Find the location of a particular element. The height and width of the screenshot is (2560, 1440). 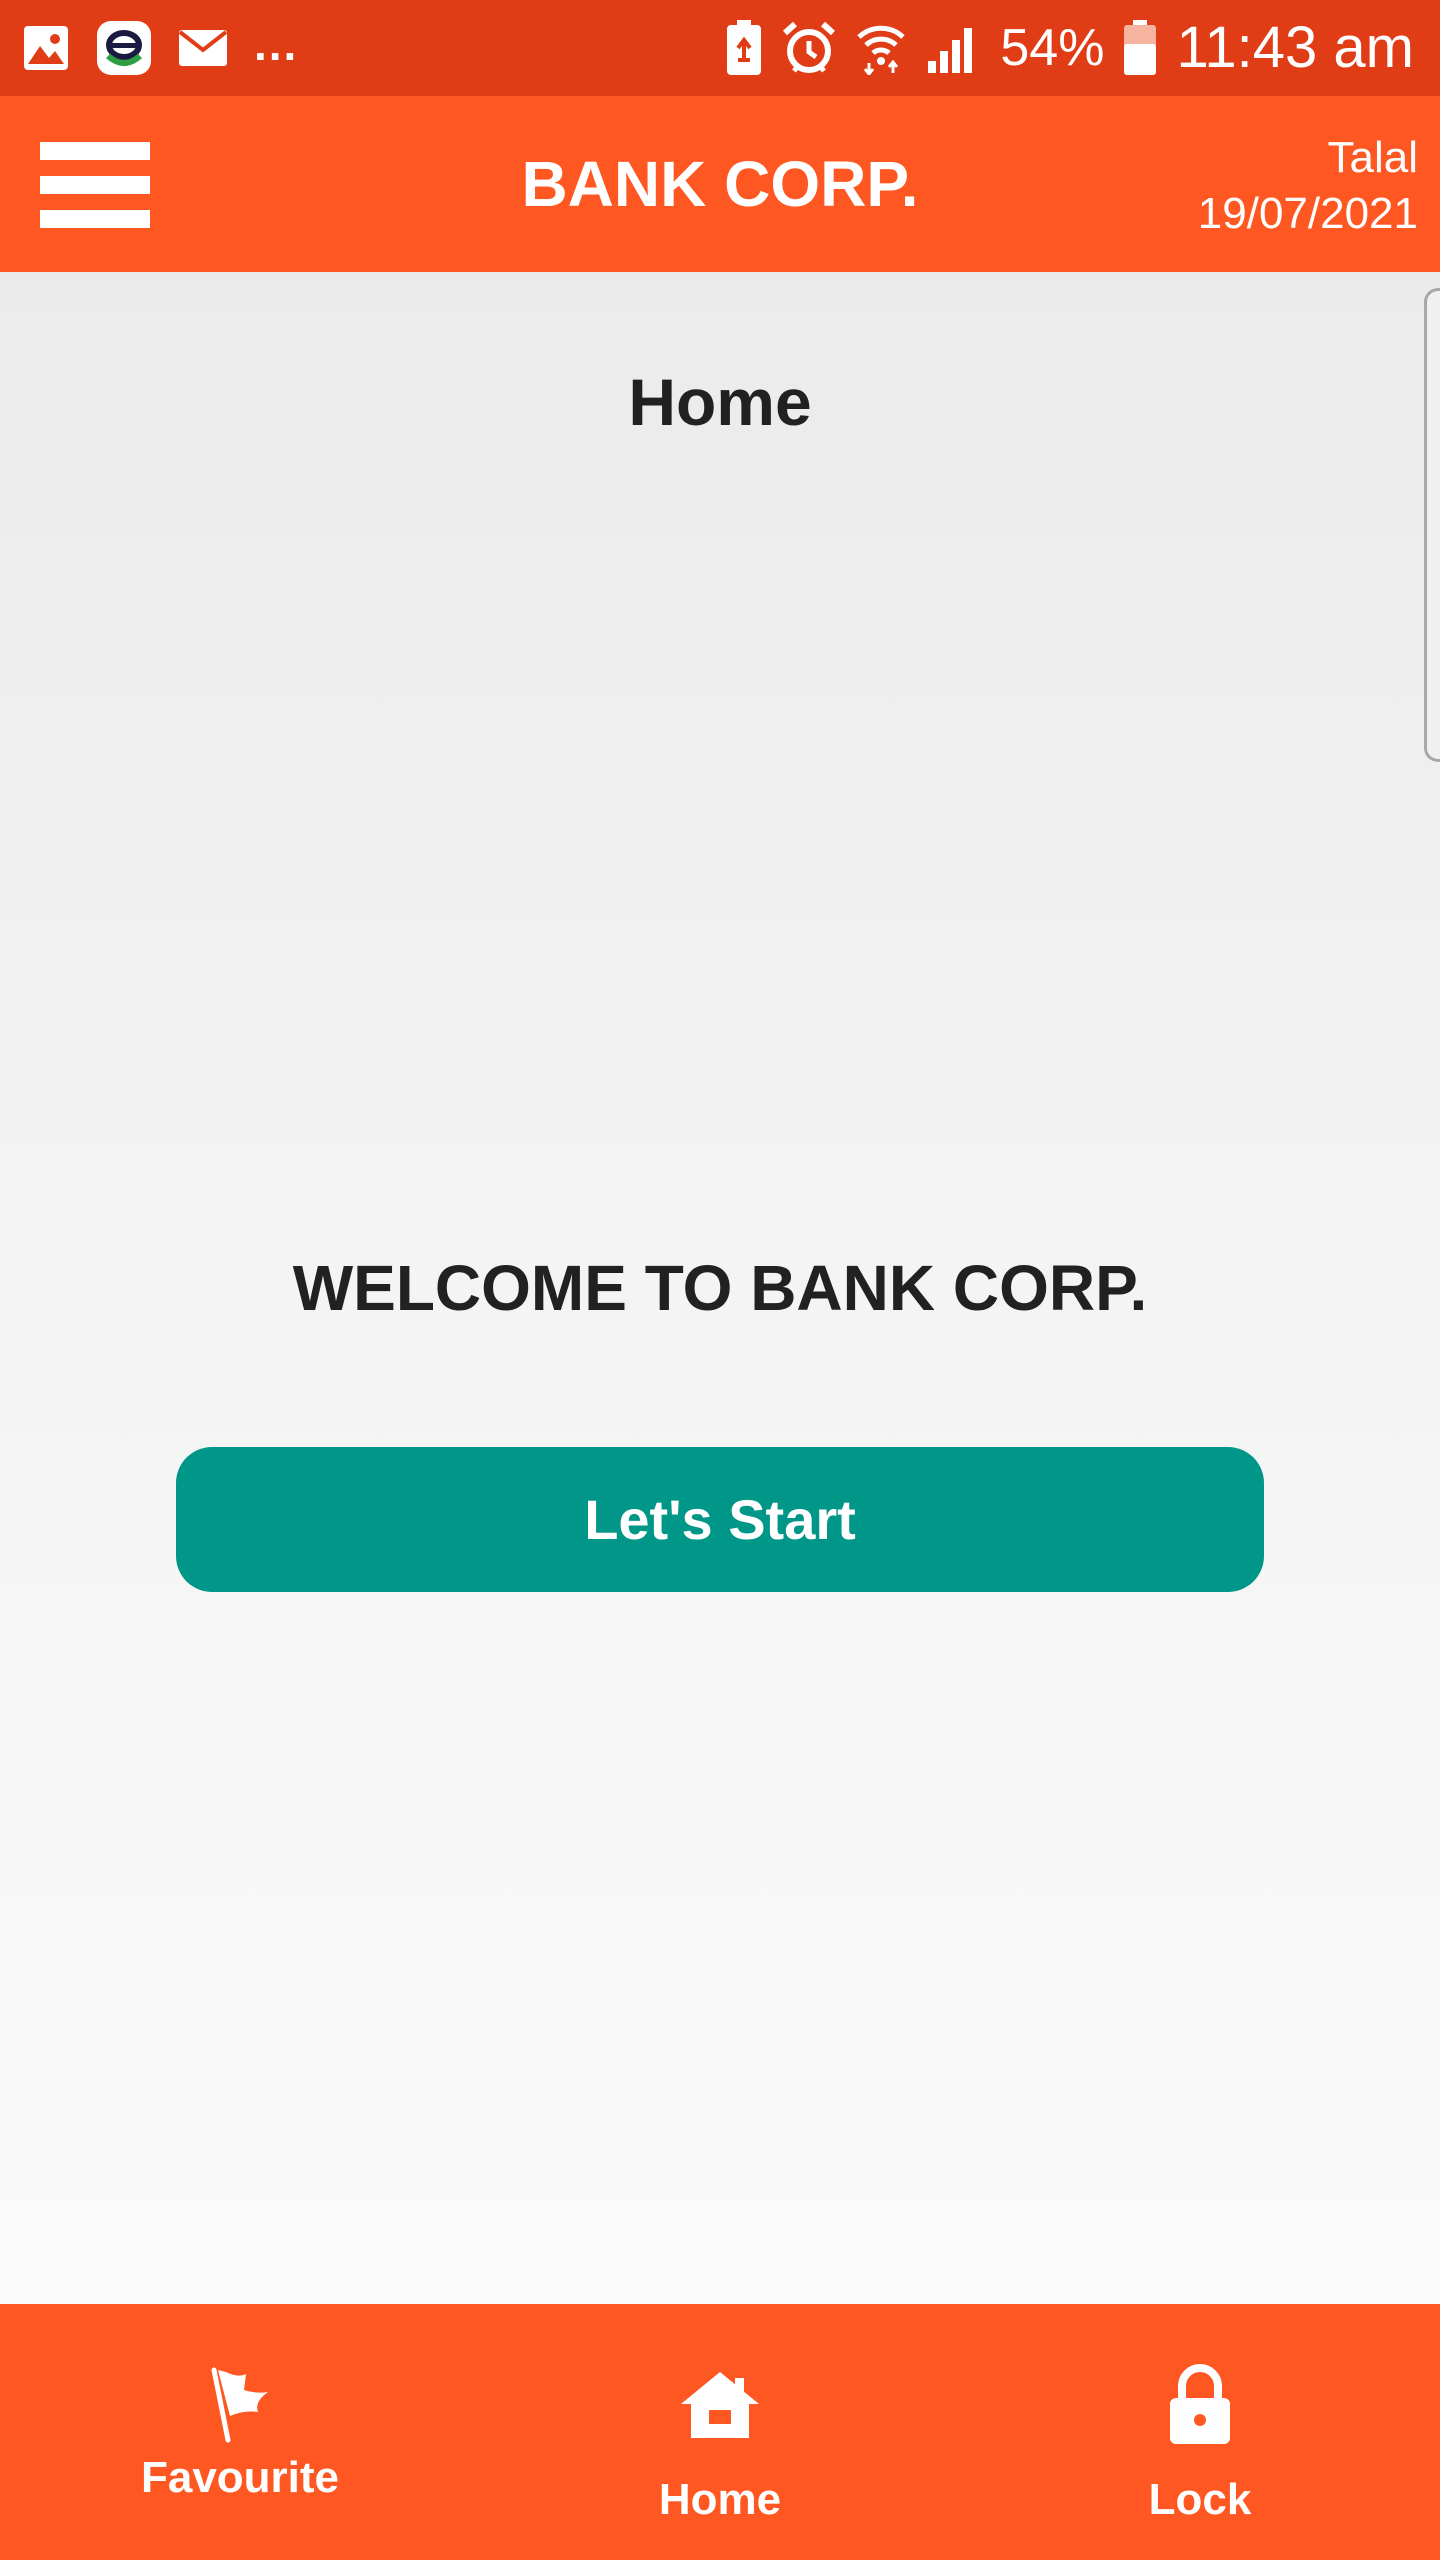

email-icon is located at coordinates (203, 48).